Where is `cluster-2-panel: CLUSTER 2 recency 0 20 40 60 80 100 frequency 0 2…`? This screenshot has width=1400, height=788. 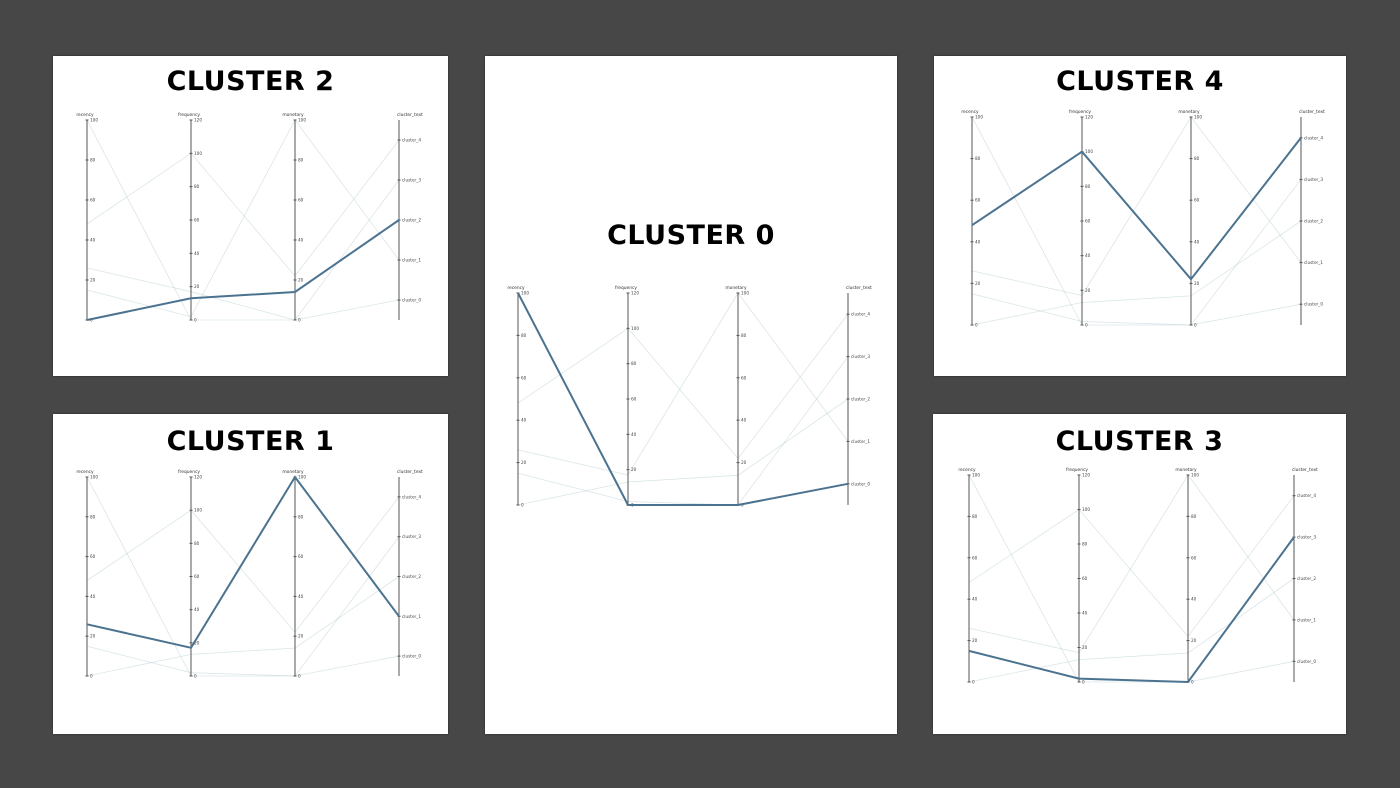 cluster-2-panel: CLUSTER 2 recency 0 20 40 60 80 100 frequency 0 2… is located at coordinates (250, 216).